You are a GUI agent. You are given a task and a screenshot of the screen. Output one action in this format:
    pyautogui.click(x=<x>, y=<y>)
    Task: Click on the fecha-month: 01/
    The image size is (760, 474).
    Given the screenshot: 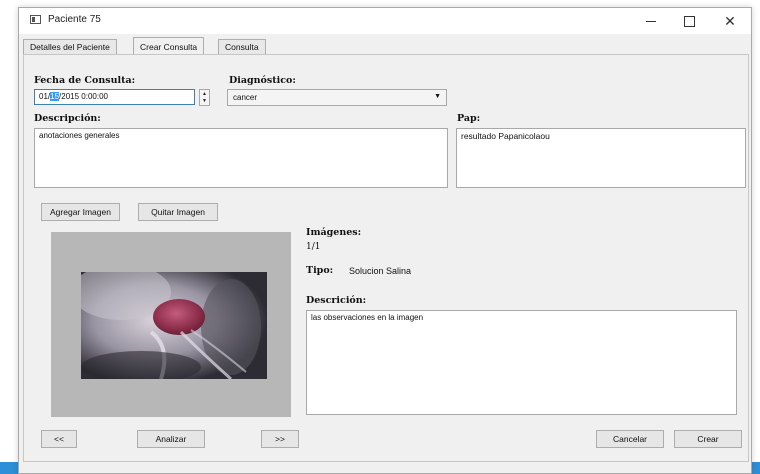 What is the action you would take?
    pyautogui.click(x=45, y=96)
    